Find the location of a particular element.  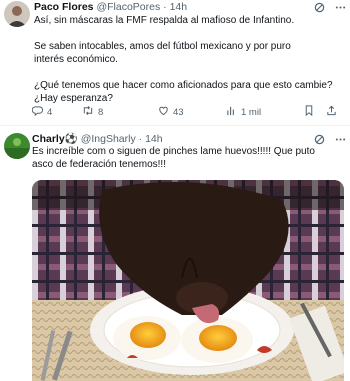

views-count: 1 mil is located at coordinates (251, 112).